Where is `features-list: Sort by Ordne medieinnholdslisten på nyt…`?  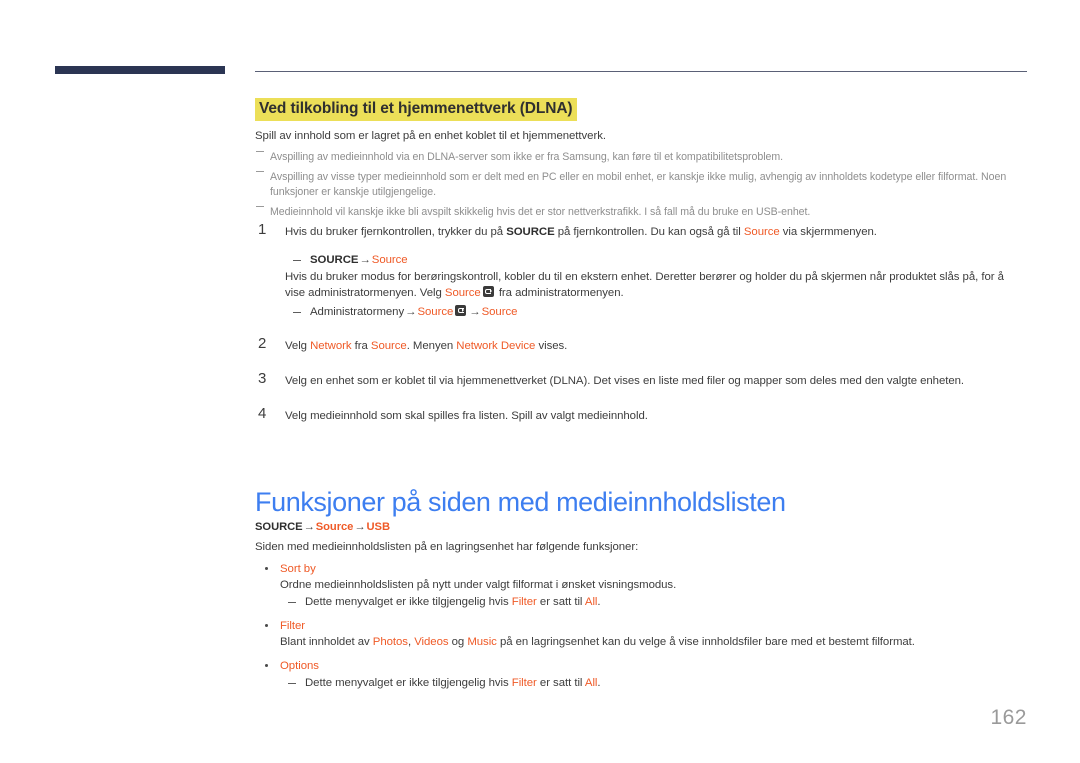 features-list: Sort by Ordne medieinnholdslisten på nyt… is located at coordinates (641, 629).